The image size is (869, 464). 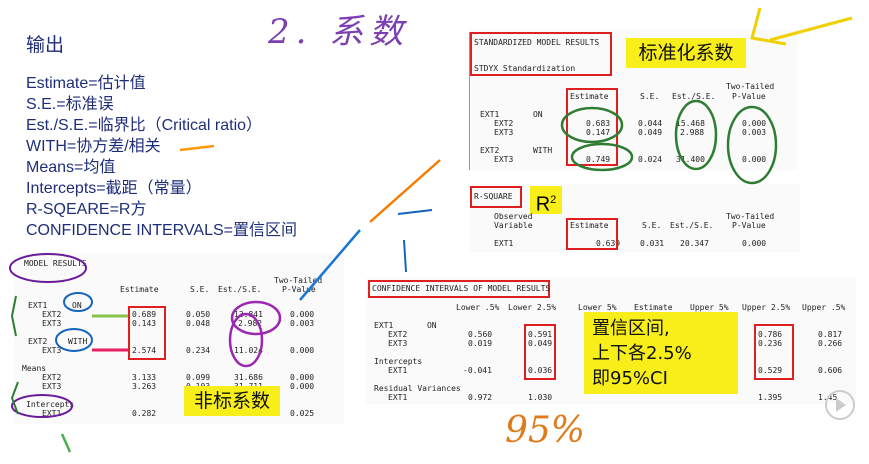 What do you see at coordinates (830, 370) in the screenshot?
I see `ci-row-u05: 0.606` at bounding box center [830, 370].